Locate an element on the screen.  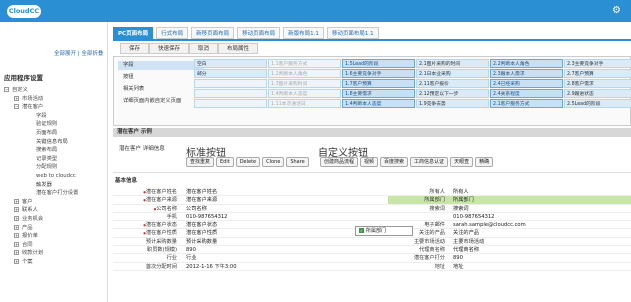
tree-item: web to cloudcc is located at coordinates (56, 176).